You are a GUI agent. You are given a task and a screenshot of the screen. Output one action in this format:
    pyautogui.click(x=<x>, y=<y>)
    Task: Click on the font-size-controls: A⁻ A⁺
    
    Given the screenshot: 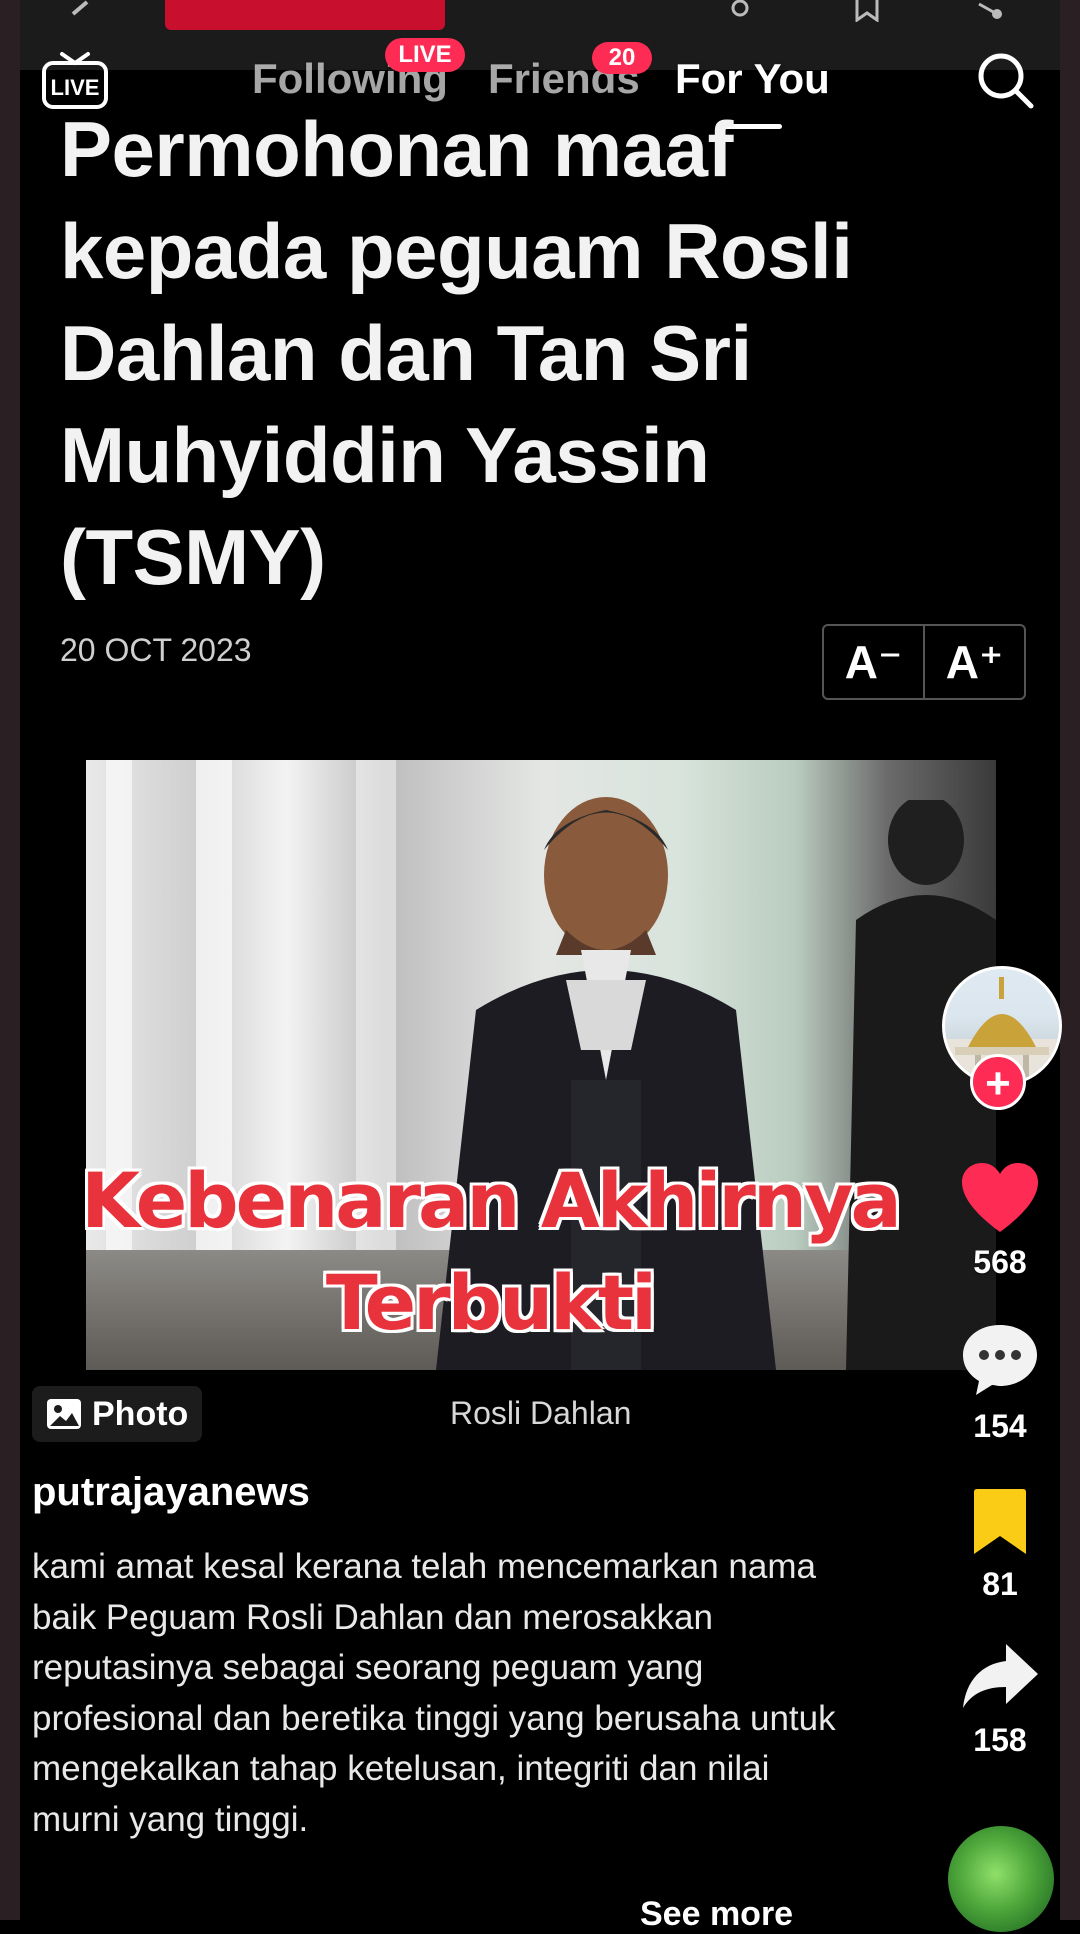 What is the action you would take?
    pyautogui.click(x=924, y=662)
    